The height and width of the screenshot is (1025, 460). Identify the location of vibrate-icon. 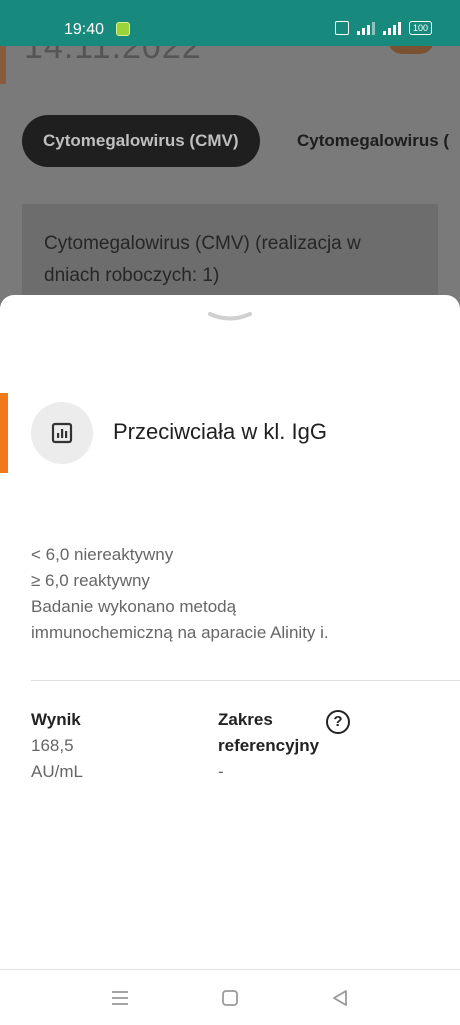
(341, 28).